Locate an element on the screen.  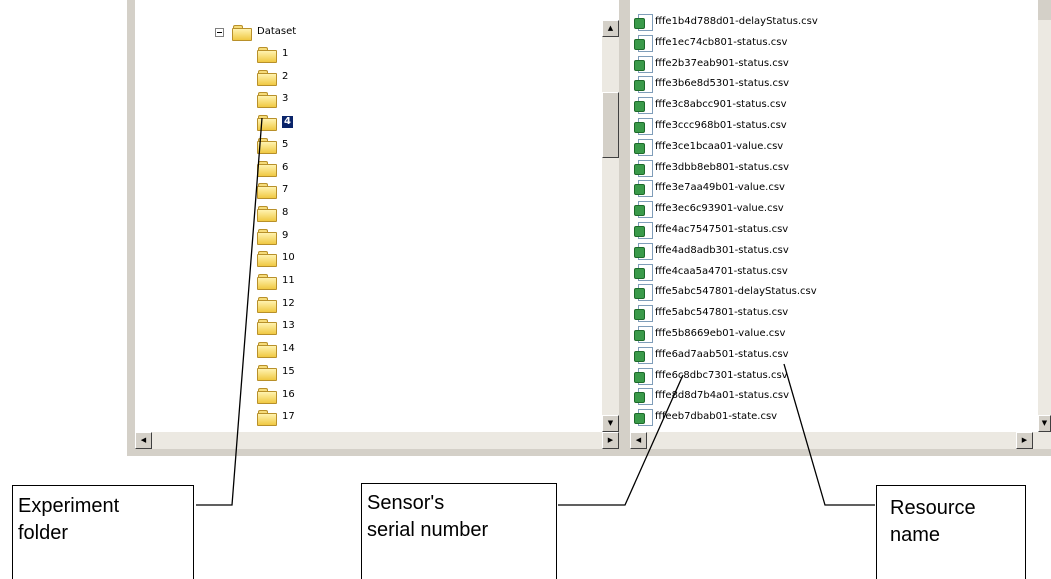
tree-item-folder: 1 is located at coordinates (272, 54).